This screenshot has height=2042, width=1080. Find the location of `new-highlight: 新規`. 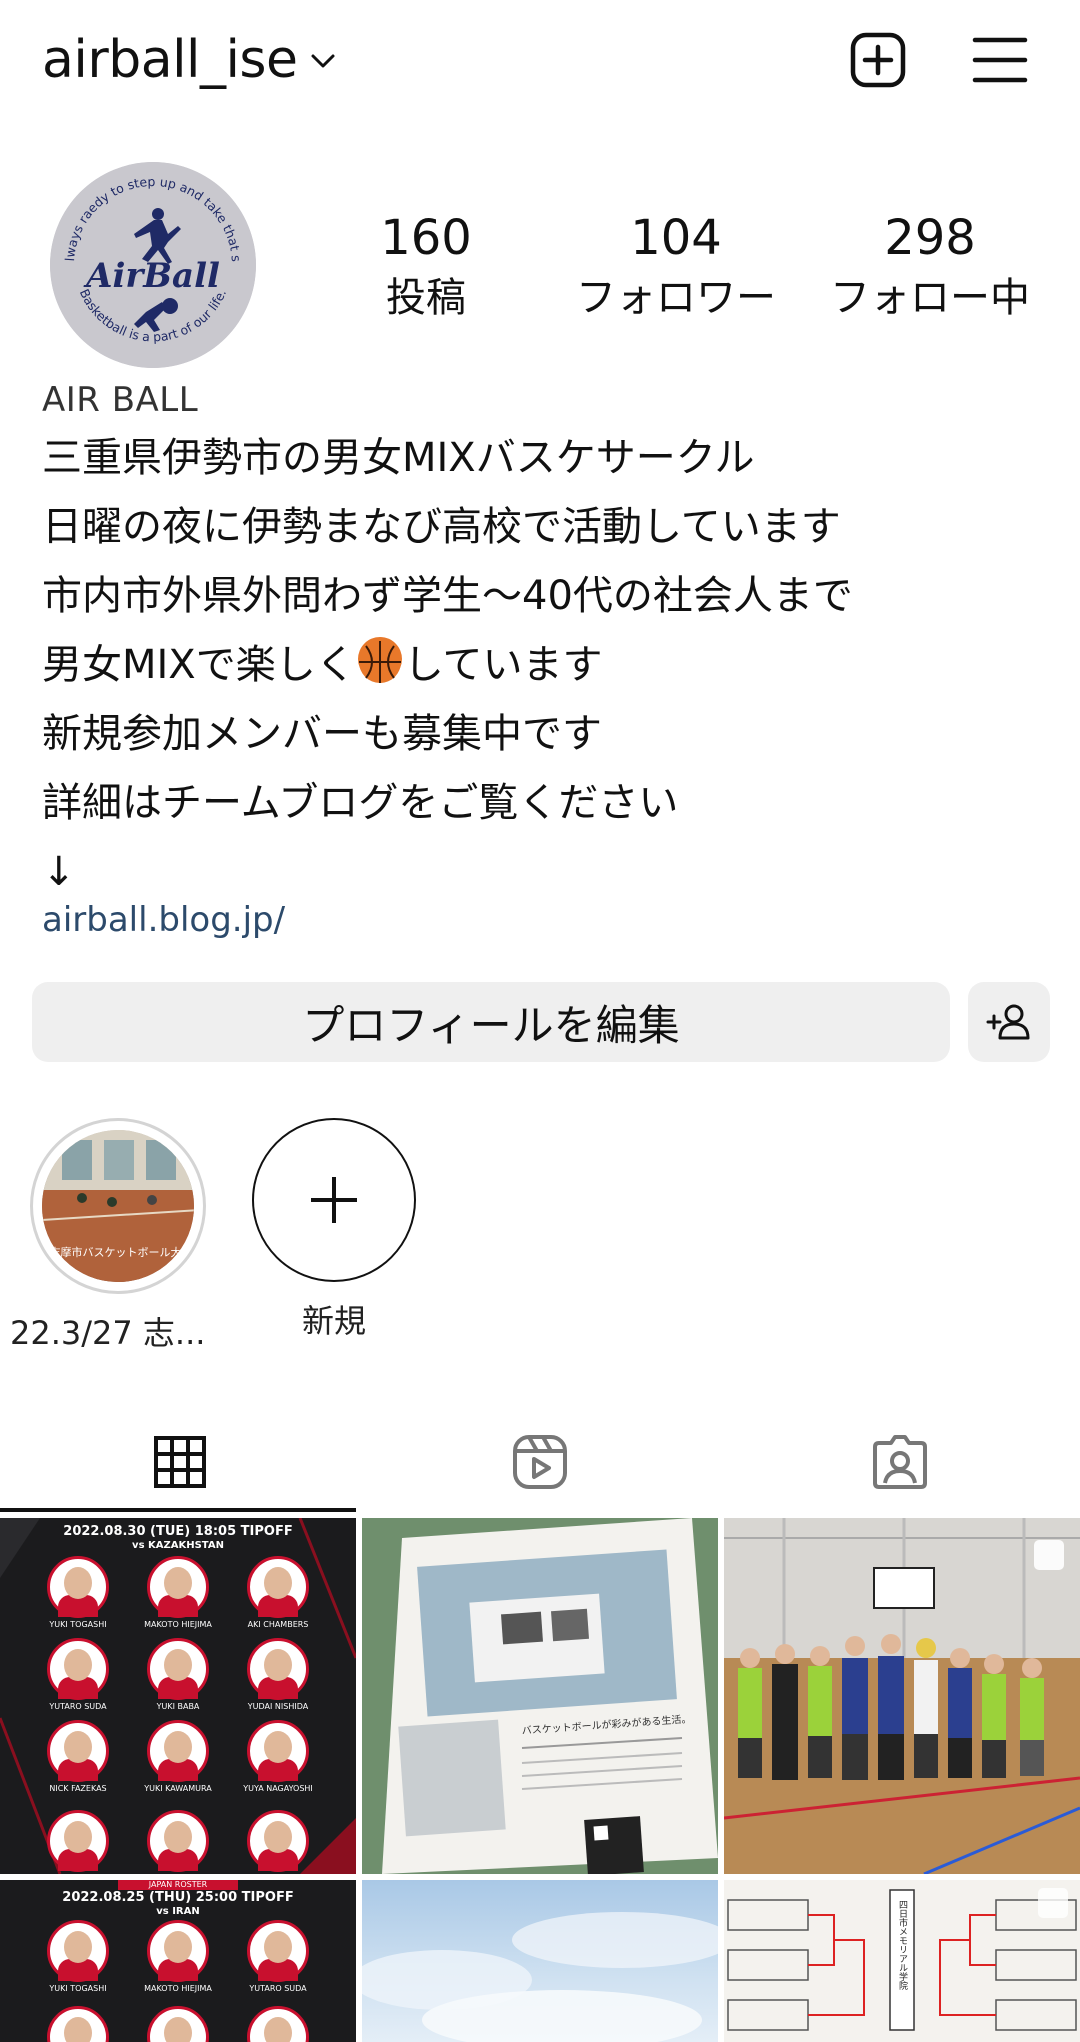

new-highlight: 新規 is located at coordinates (334, 1230).